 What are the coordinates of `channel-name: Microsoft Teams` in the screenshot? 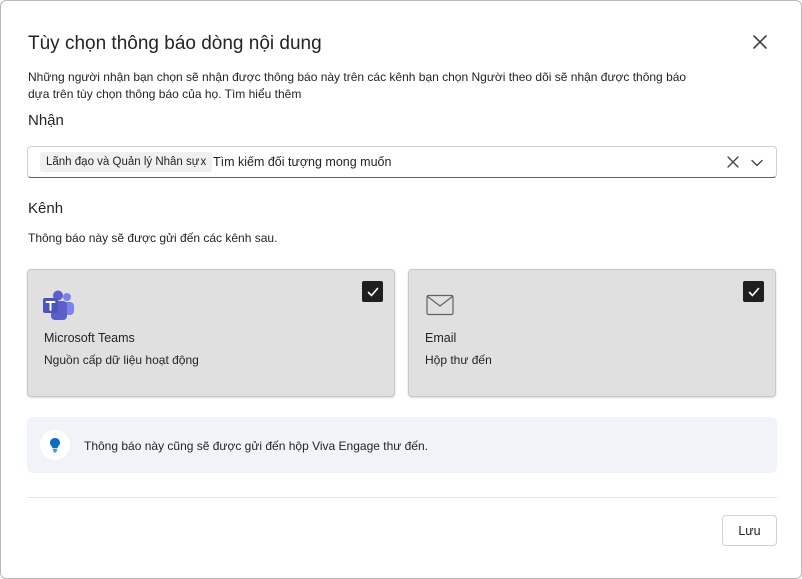 It's located at (89, 338).